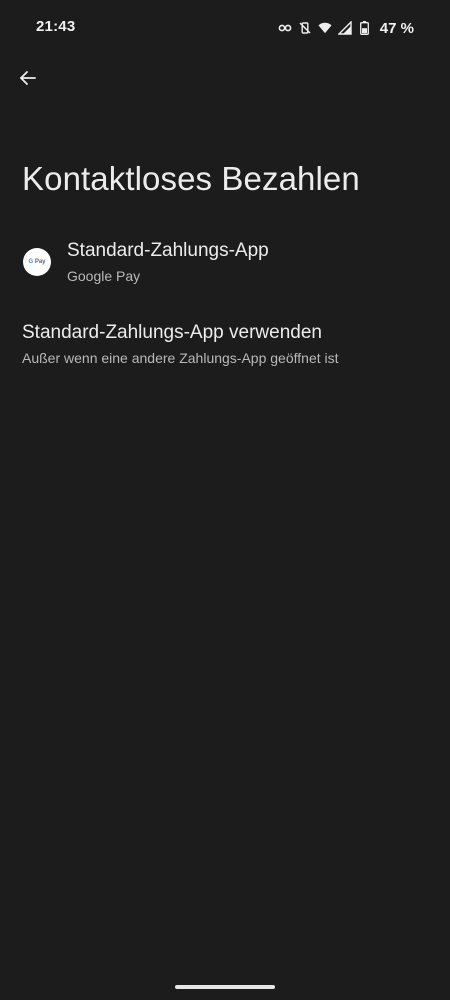  Describe the element at coordinates (56, 26) in the screenshot. I see `status-time: 21:43` at that location.